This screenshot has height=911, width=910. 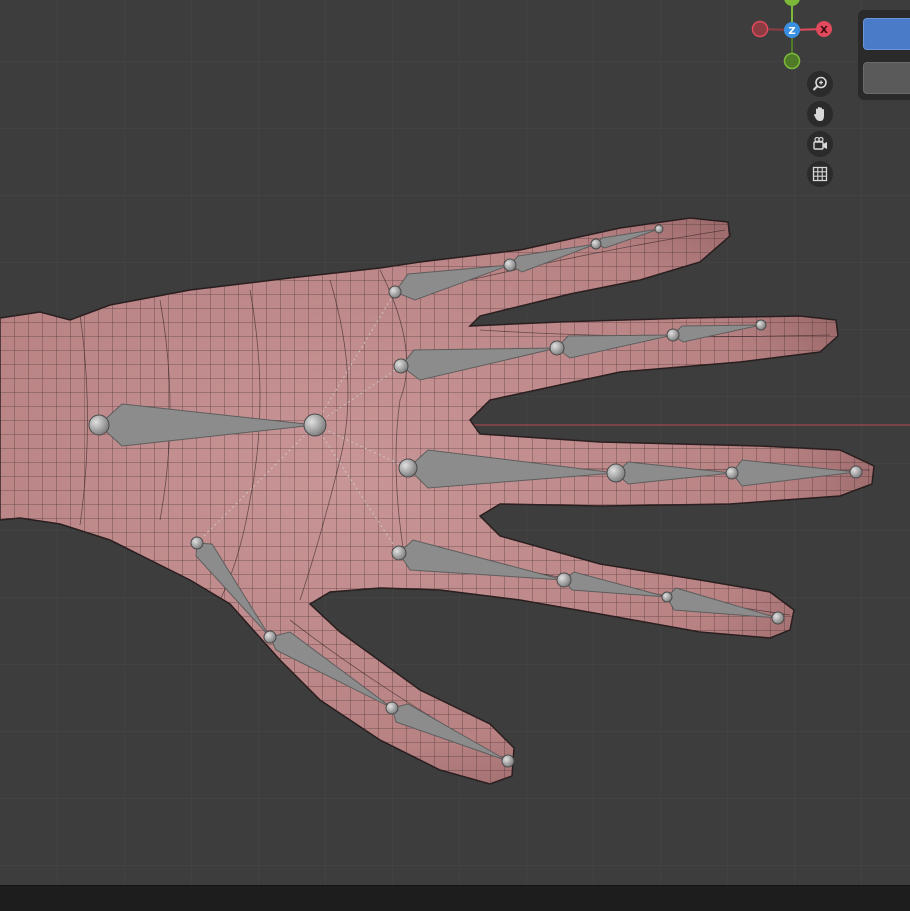 What do you see at coordinates (408, 468) in the screenshot?
I see `joint-ring-base` at bounding box center [408, 468].